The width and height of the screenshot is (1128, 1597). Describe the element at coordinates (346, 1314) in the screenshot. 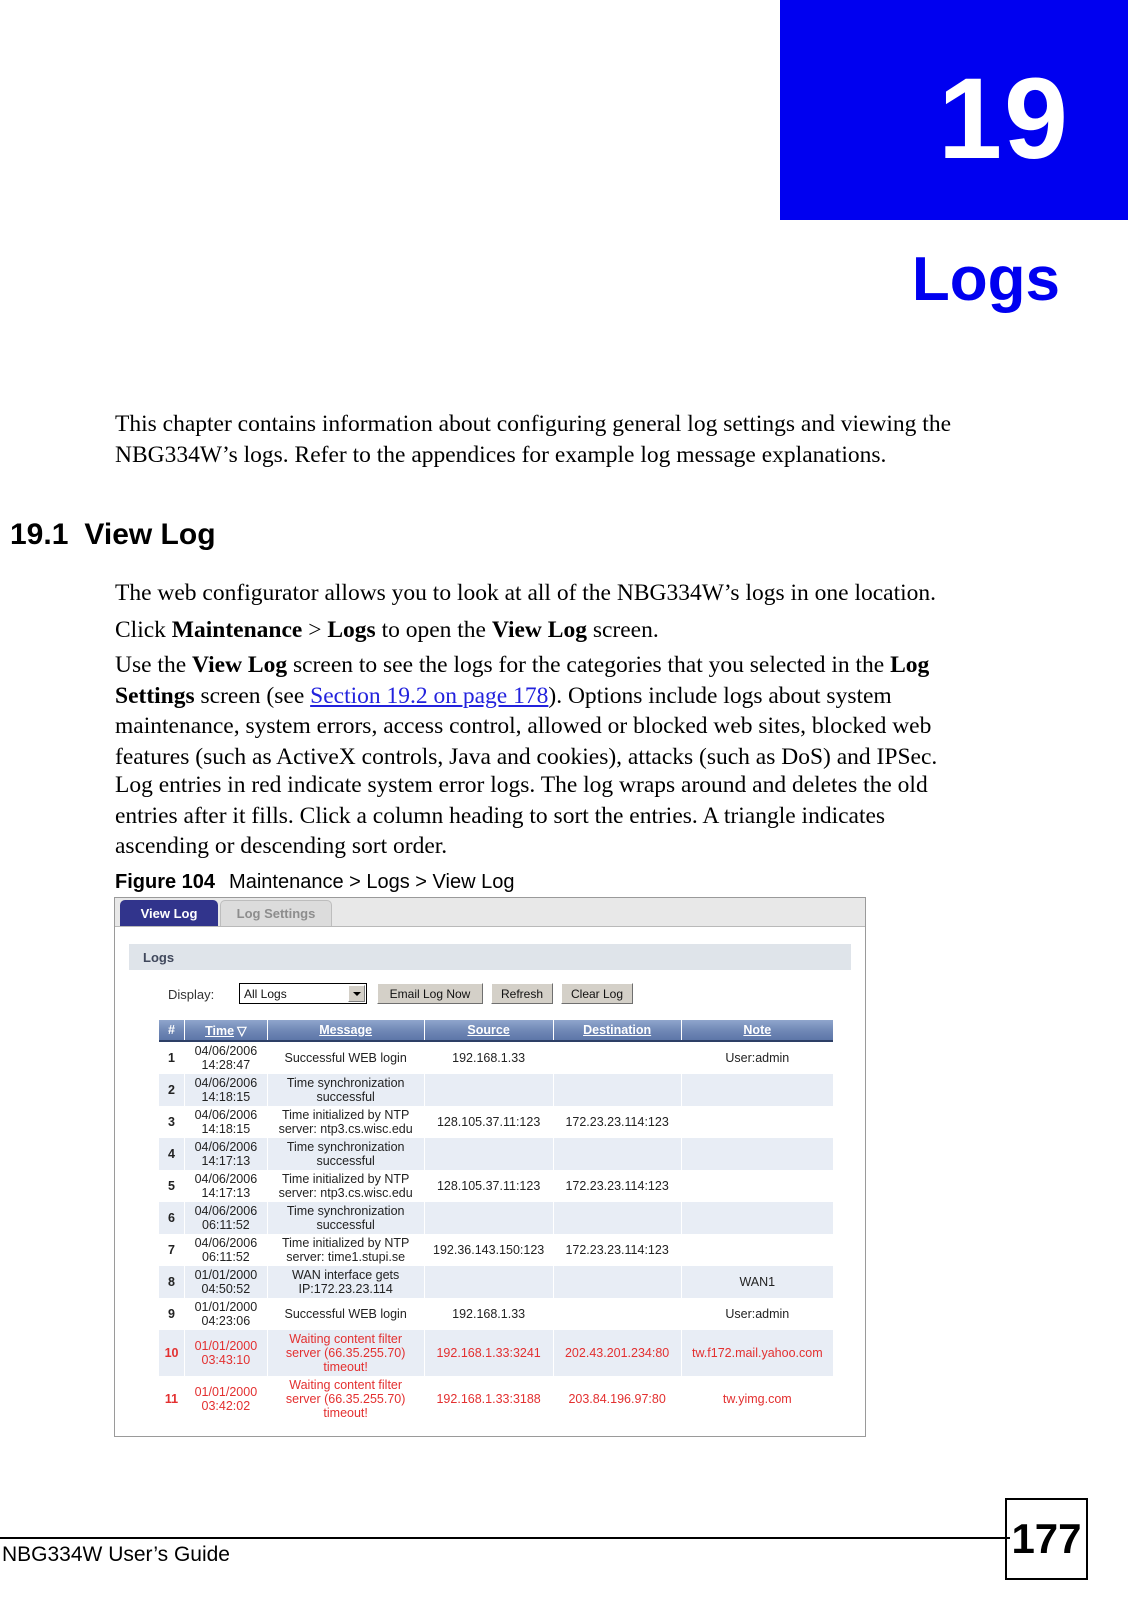

I see `cell-message: Successful WEB login` at that location.